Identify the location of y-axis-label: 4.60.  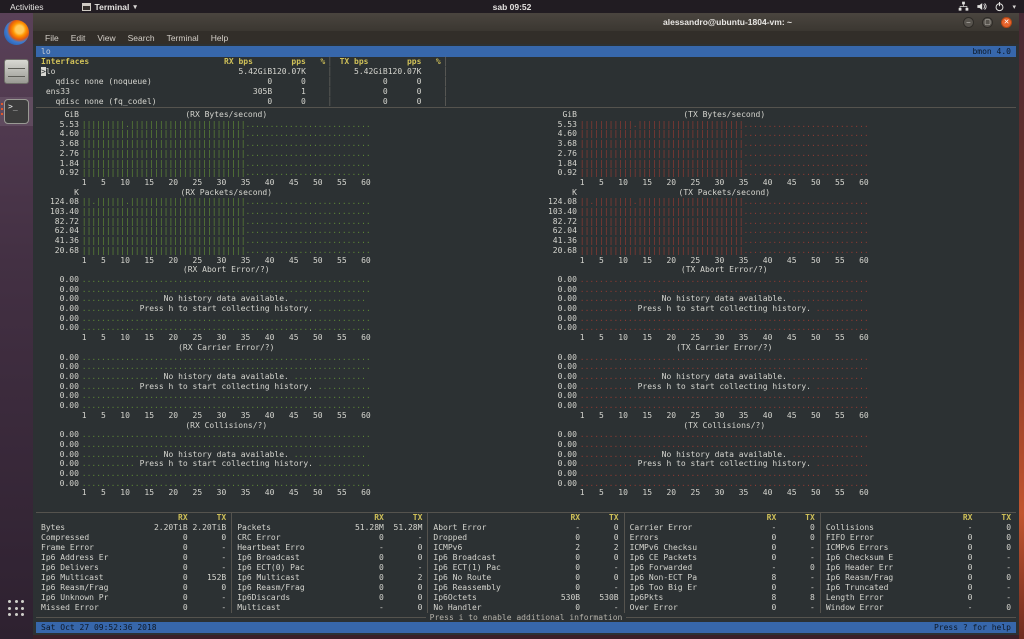
(567, 134).